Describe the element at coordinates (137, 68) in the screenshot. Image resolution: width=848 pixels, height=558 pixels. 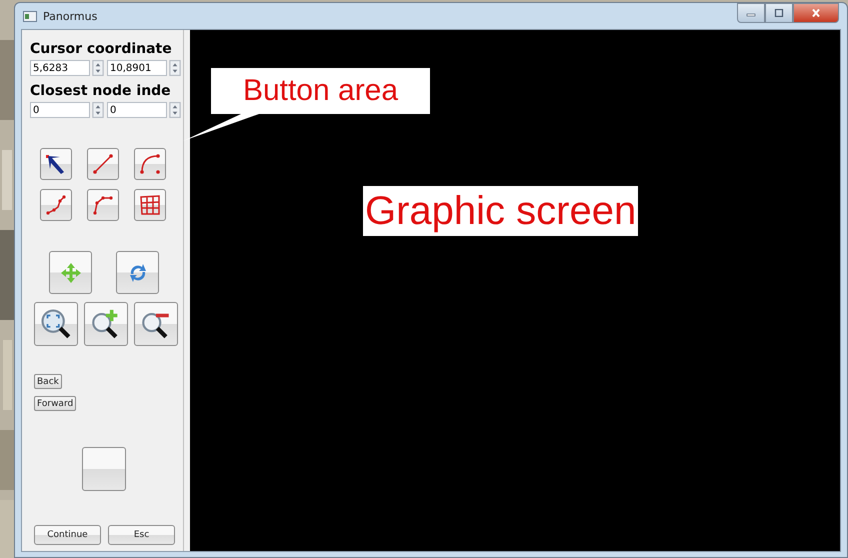
I see `number-field: 10,8901` at that location.